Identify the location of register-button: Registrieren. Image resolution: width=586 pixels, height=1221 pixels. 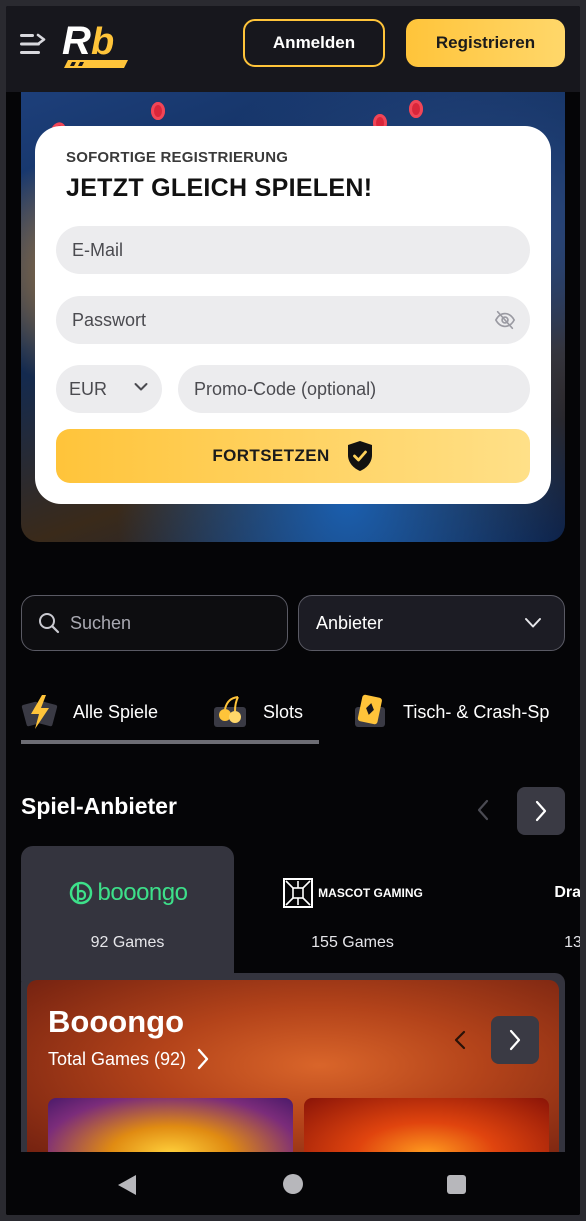
(485, 43).